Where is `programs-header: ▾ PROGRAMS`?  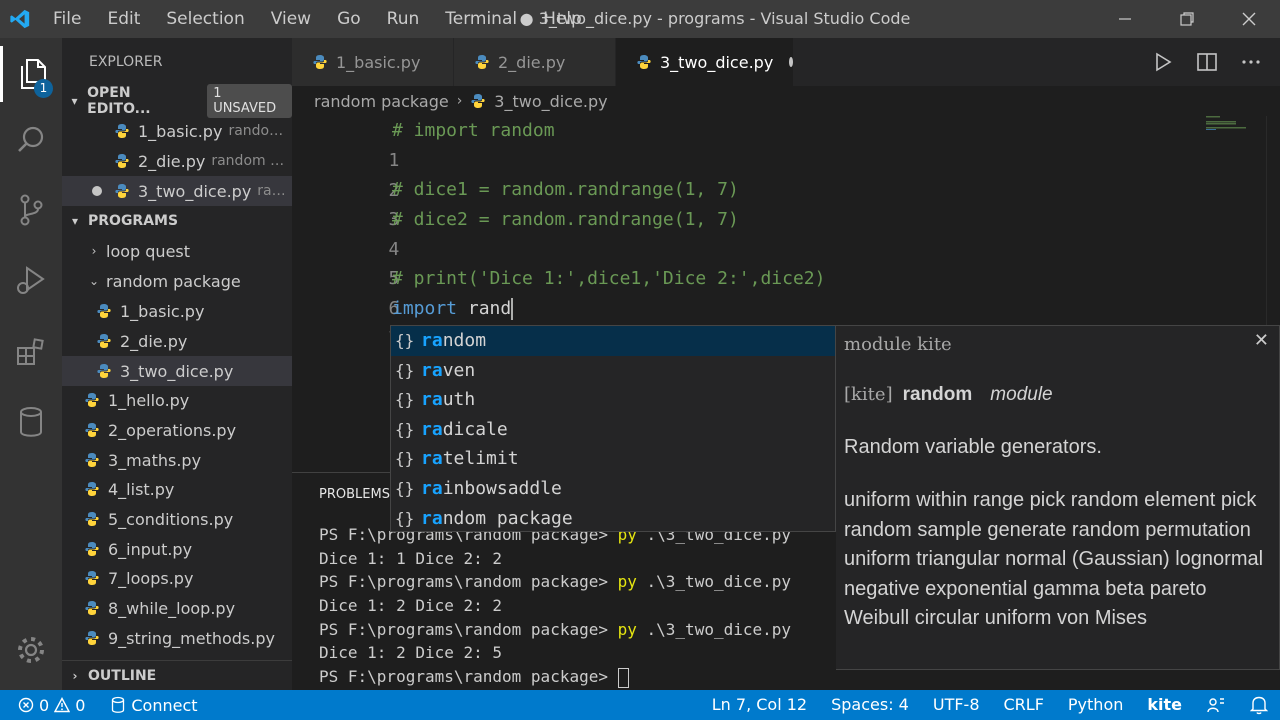 programs-header: ▾ PROGRAMS is located at coordinates (177, 221).